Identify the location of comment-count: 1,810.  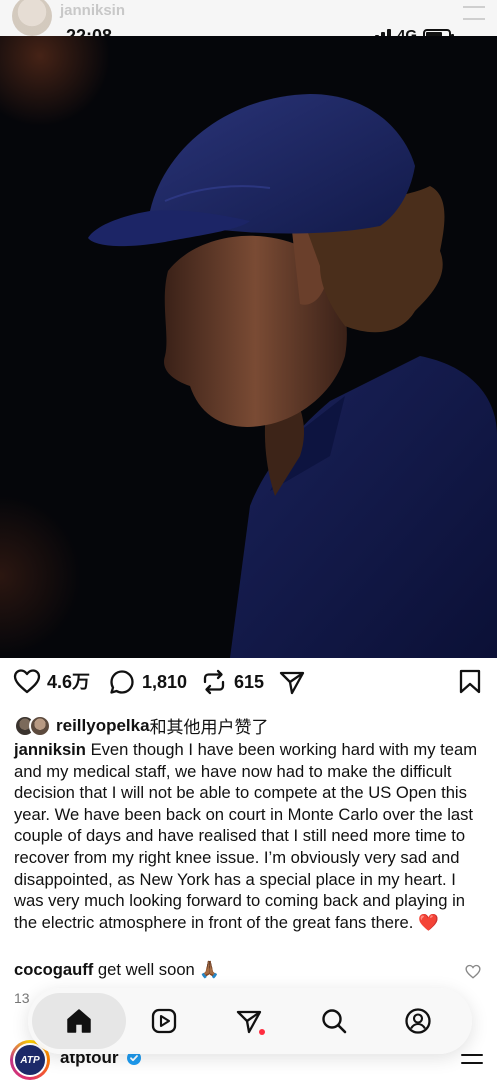
(165, 681).